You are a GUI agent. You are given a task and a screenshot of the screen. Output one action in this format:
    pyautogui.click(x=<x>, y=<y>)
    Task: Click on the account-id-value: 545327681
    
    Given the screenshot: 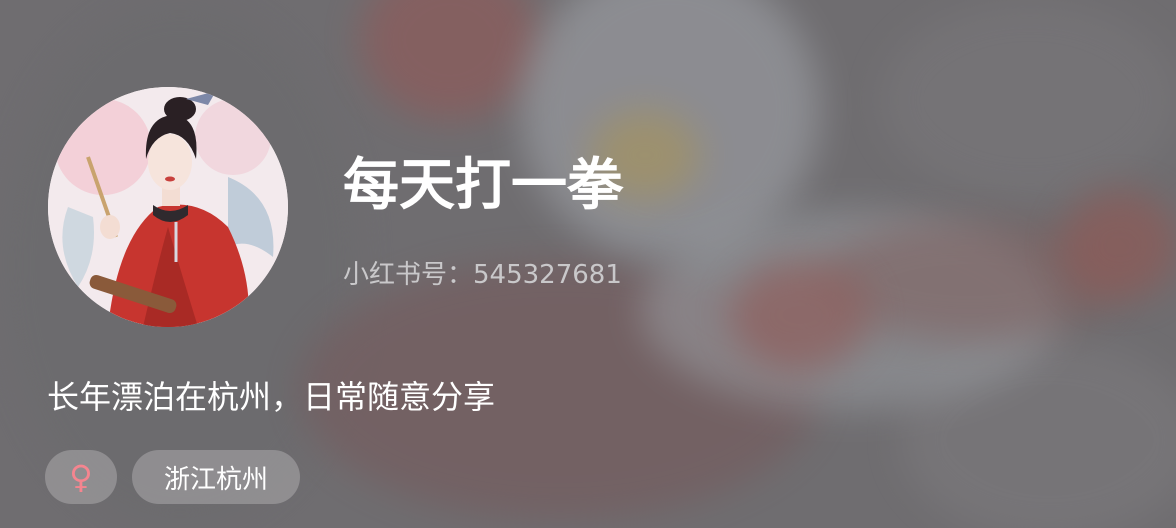 What is the action you would take?
    pyautogui.click(x=547, y=275)
    